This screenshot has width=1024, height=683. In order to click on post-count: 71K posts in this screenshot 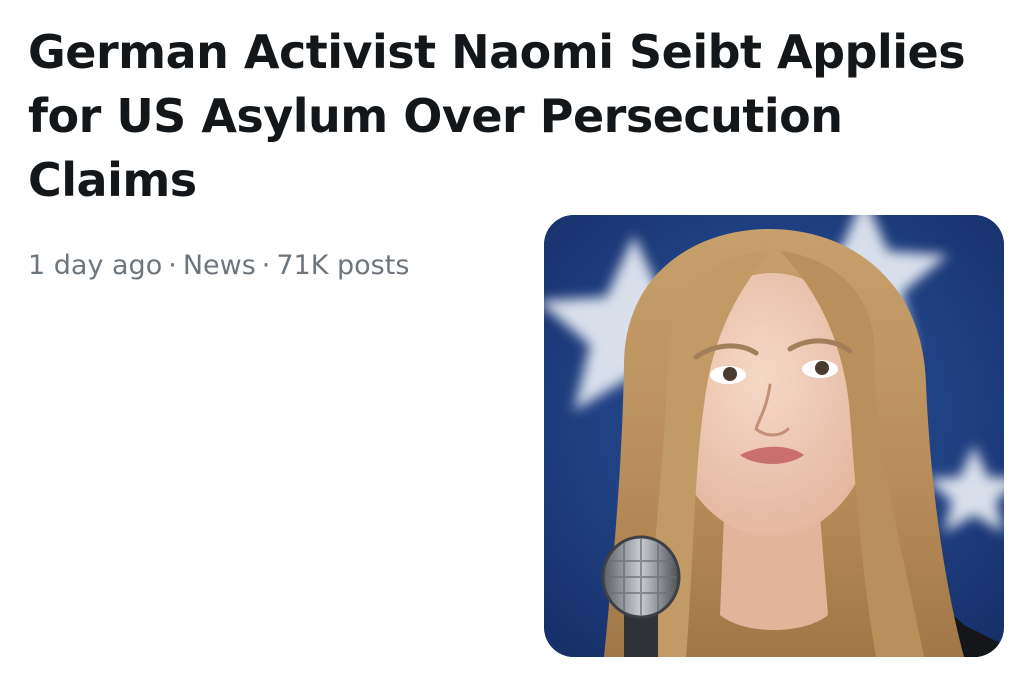, I will do `click(343, 265)`.